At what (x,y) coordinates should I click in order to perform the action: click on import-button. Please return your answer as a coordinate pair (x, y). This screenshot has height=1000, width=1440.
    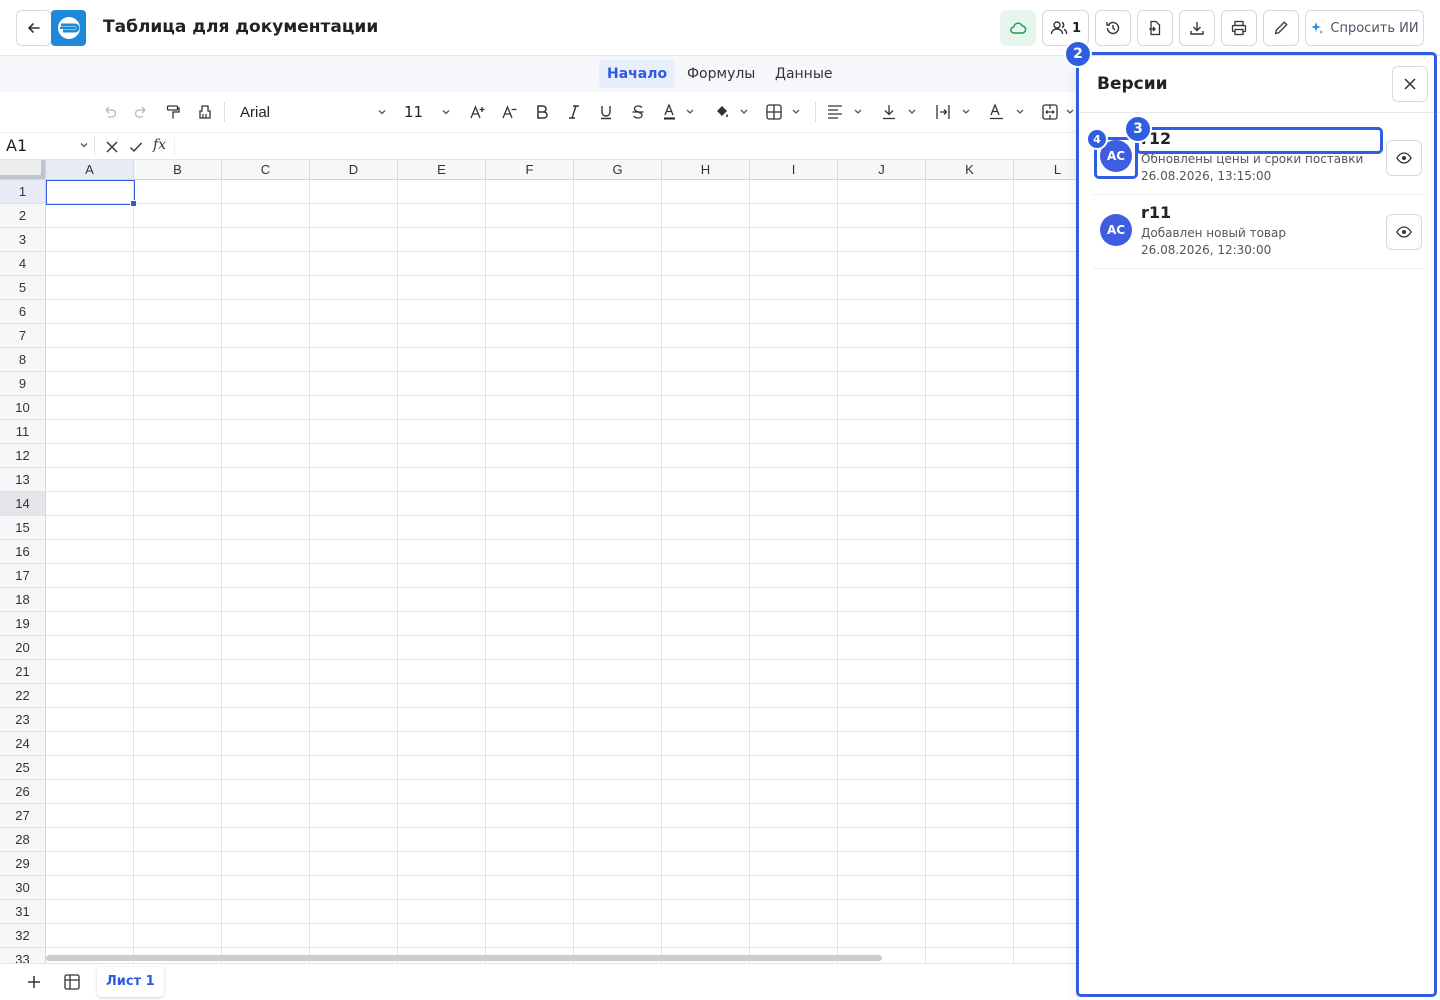
    Looking at the image, I should click on (1155, 28).